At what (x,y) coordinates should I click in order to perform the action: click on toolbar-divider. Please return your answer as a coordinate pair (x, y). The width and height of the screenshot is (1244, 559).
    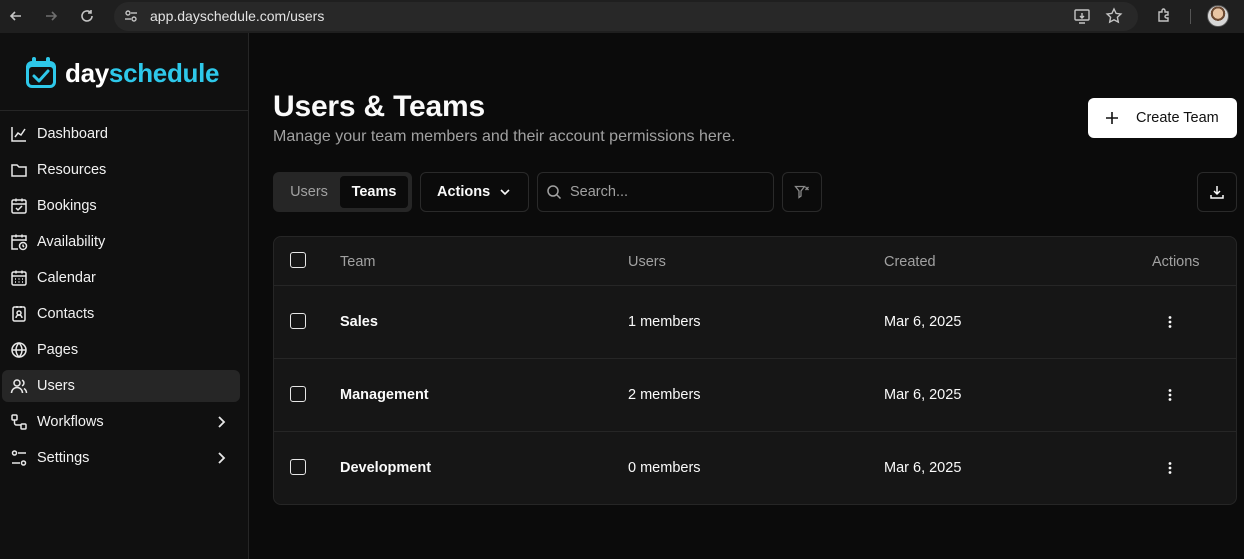
    Looking at the image, I should click on (1190, 16).